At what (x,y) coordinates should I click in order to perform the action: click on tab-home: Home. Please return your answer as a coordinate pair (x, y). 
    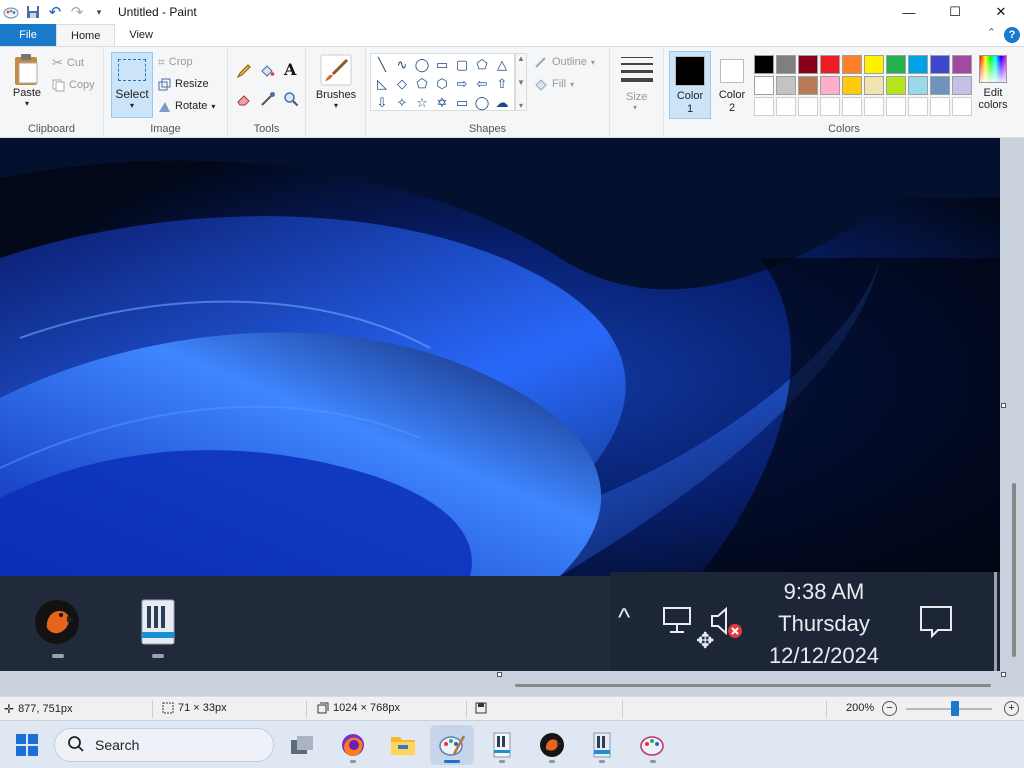
    Looking at the image, I should click on (86, 35).